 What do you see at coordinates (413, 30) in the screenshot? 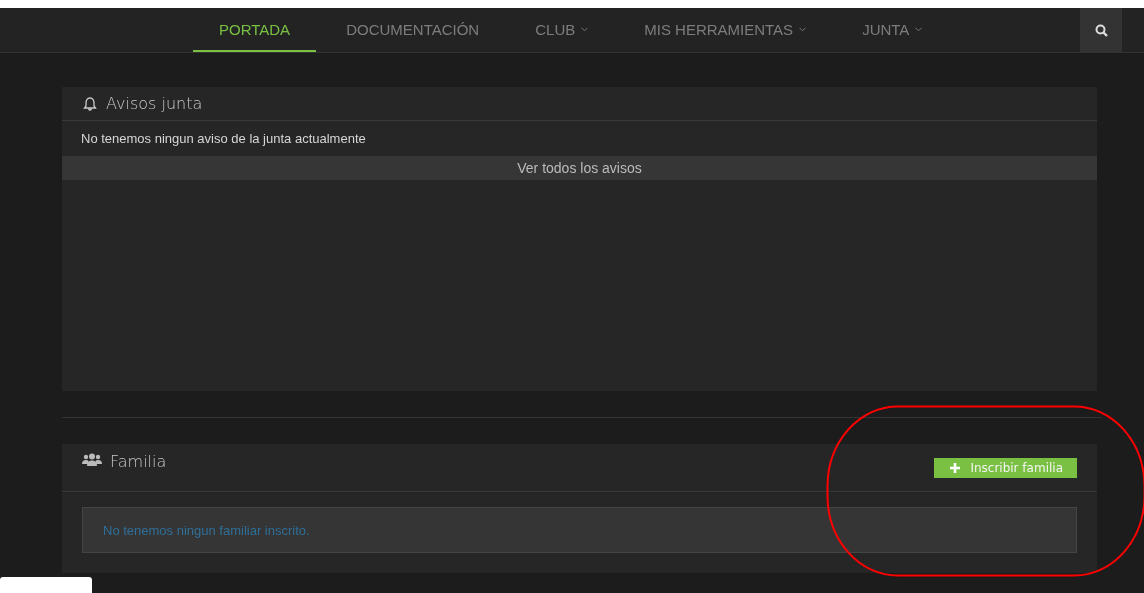
I see `nav-tab: DOCUMENTACIÓN` at bounding box center [413, 30].